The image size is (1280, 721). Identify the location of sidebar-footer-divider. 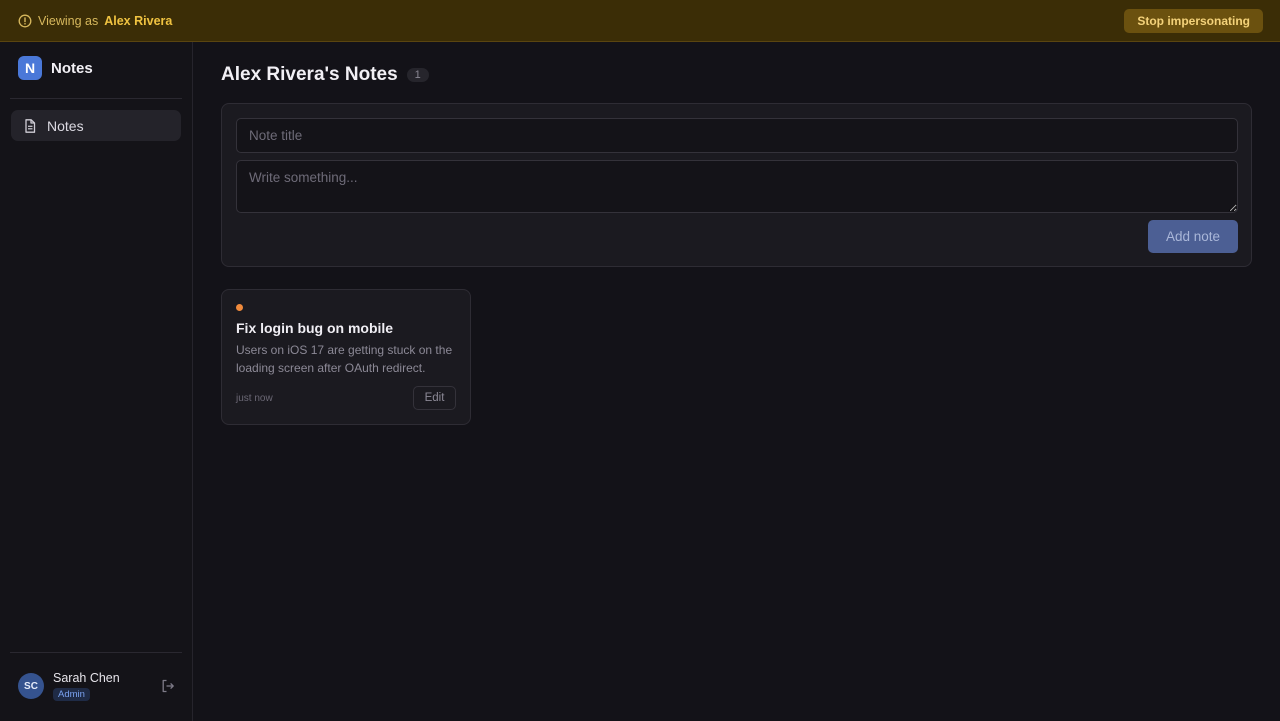
(96, 652).